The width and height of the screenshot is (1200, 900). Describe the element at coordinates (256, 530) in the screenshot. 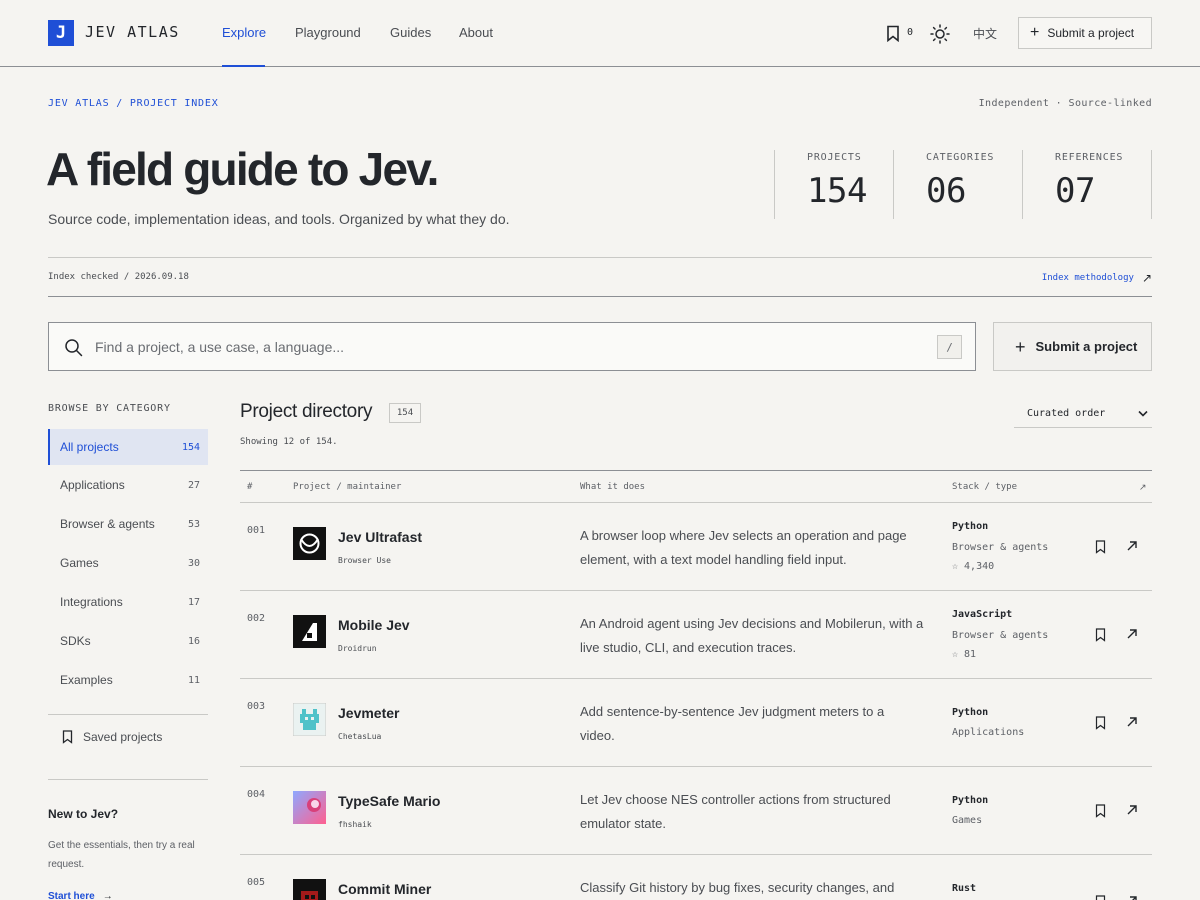

I see `row-number: 001` at that location.